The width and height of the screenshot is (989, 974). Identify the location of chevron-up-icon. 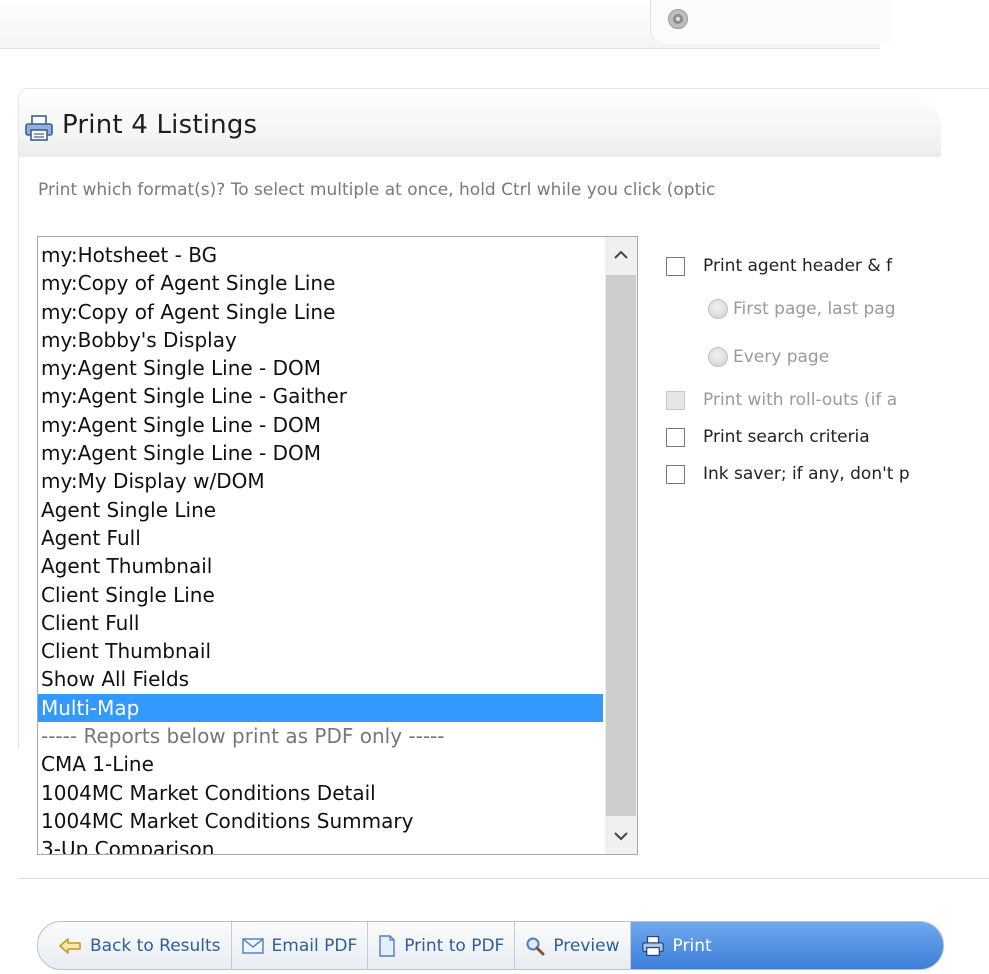
(621, 254).